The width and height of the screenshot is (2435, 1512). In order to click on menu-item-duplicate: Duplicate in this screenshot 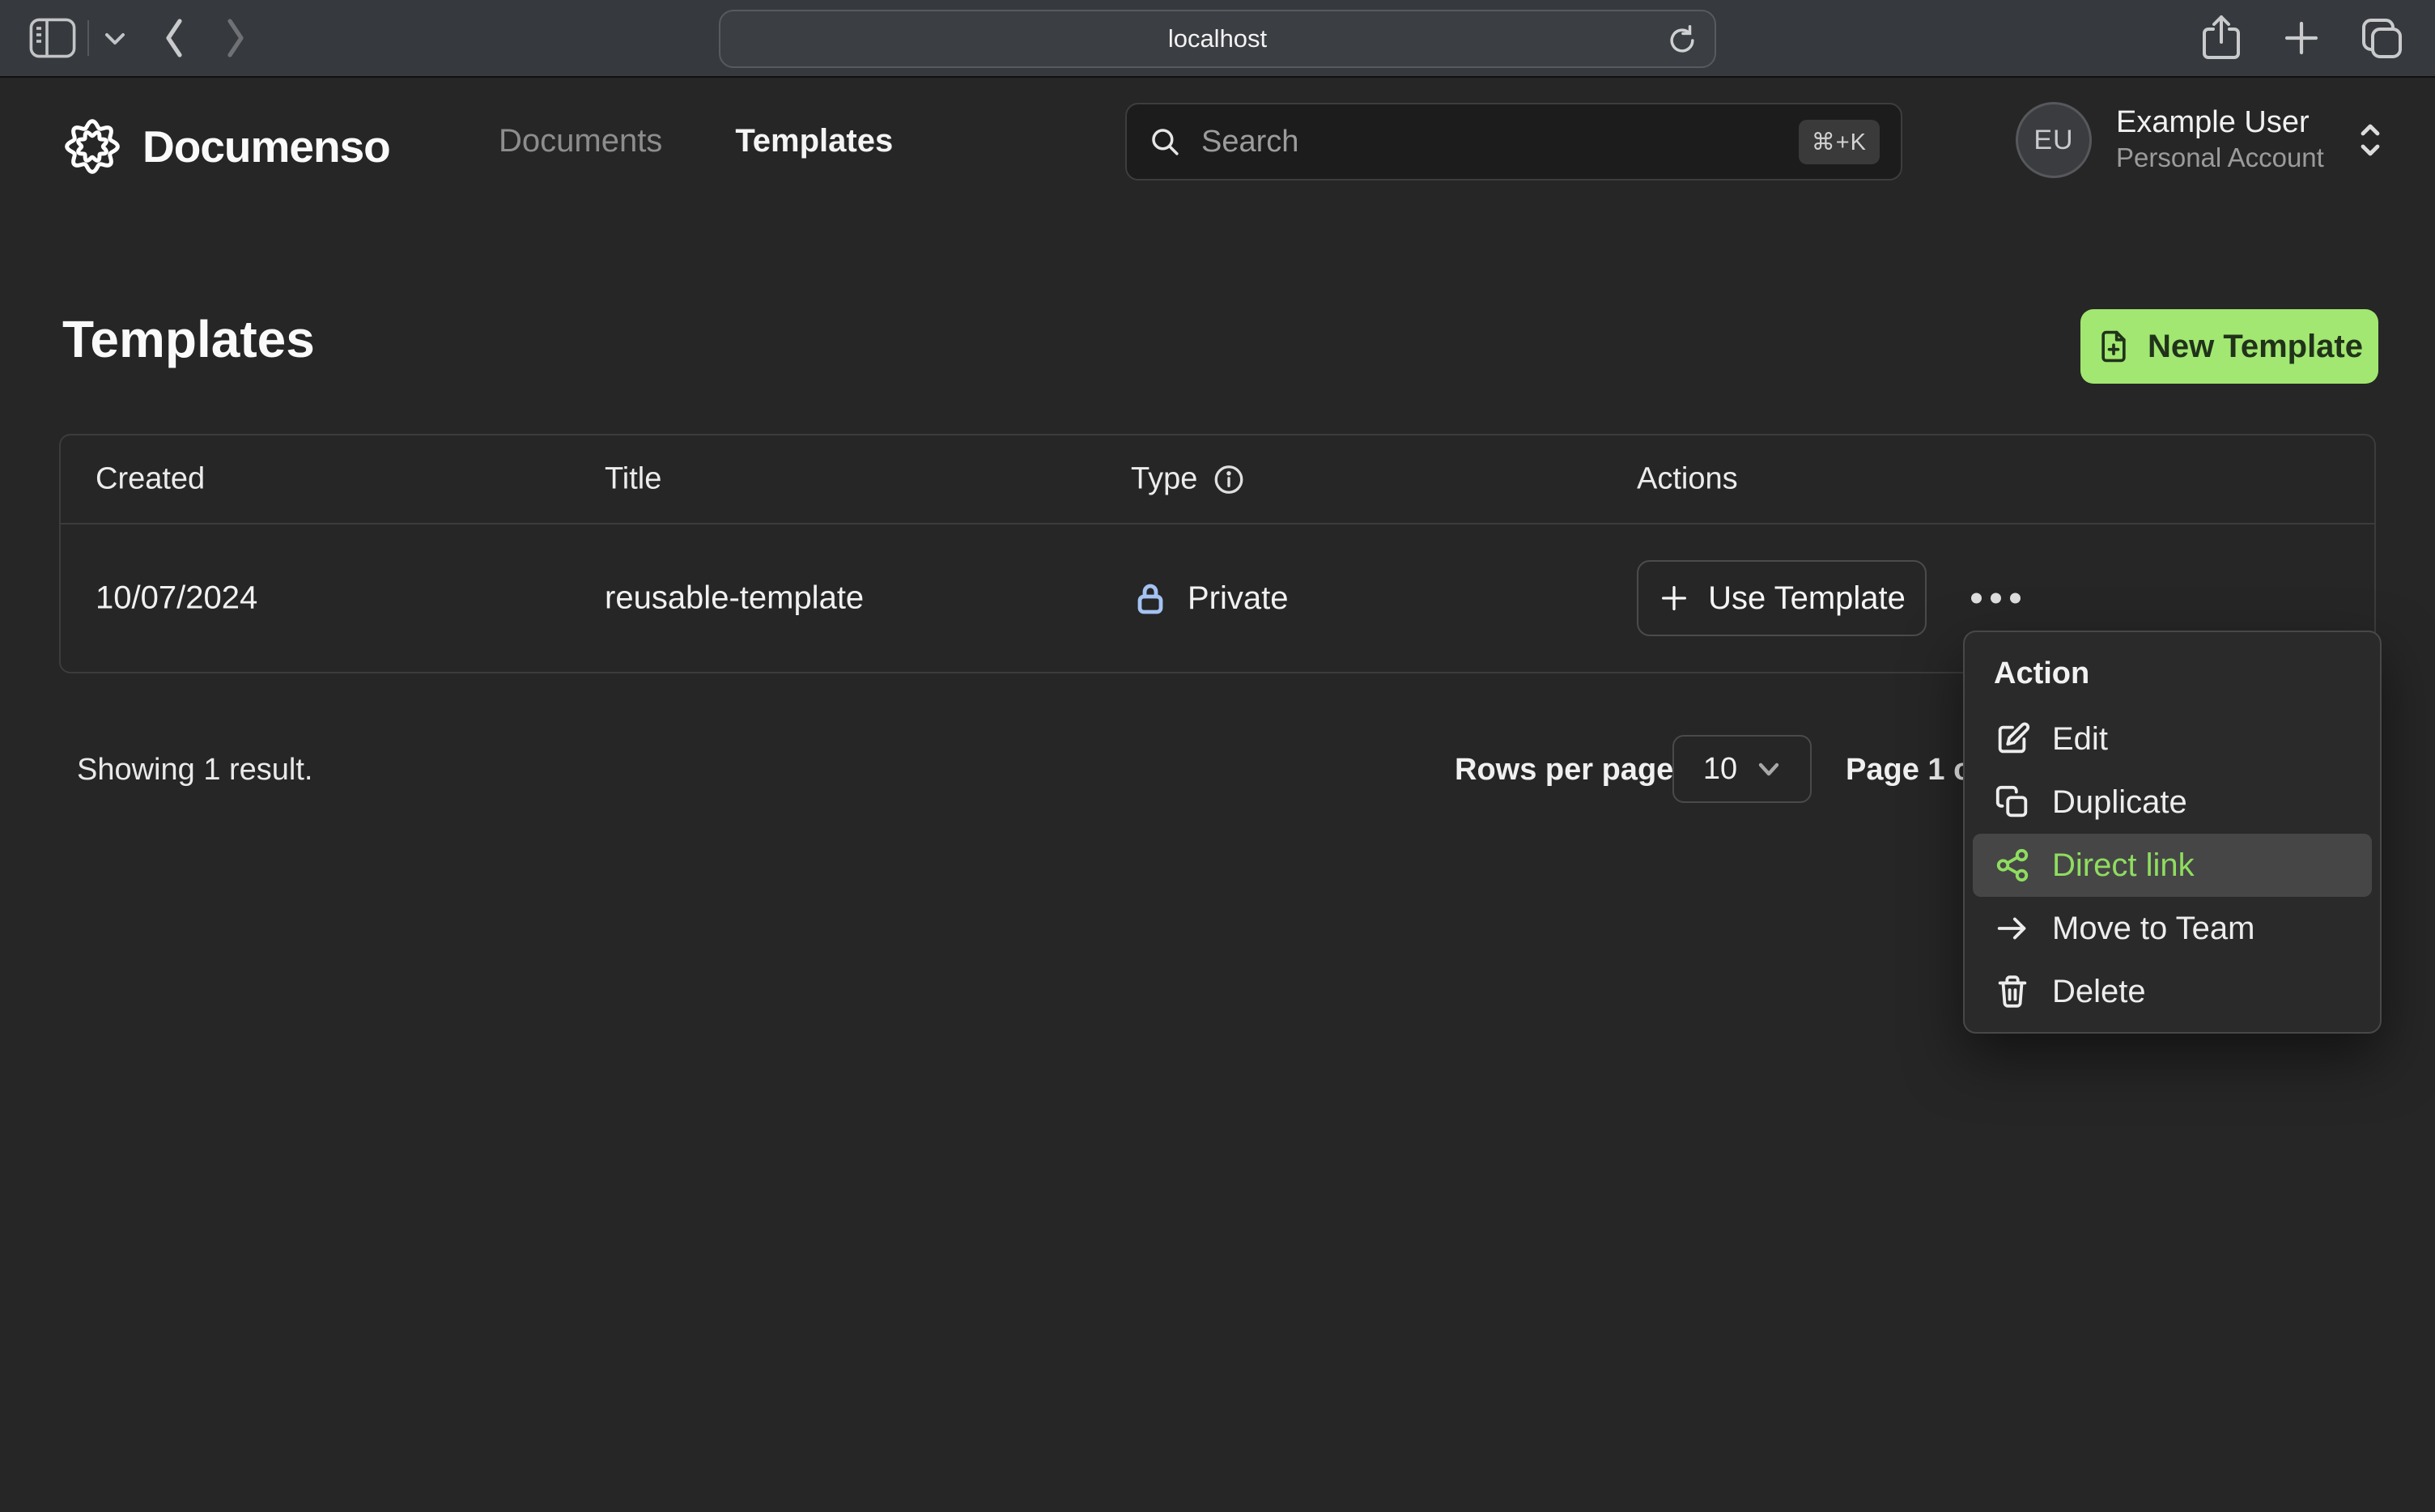, I will do `click(2173, 802)`.